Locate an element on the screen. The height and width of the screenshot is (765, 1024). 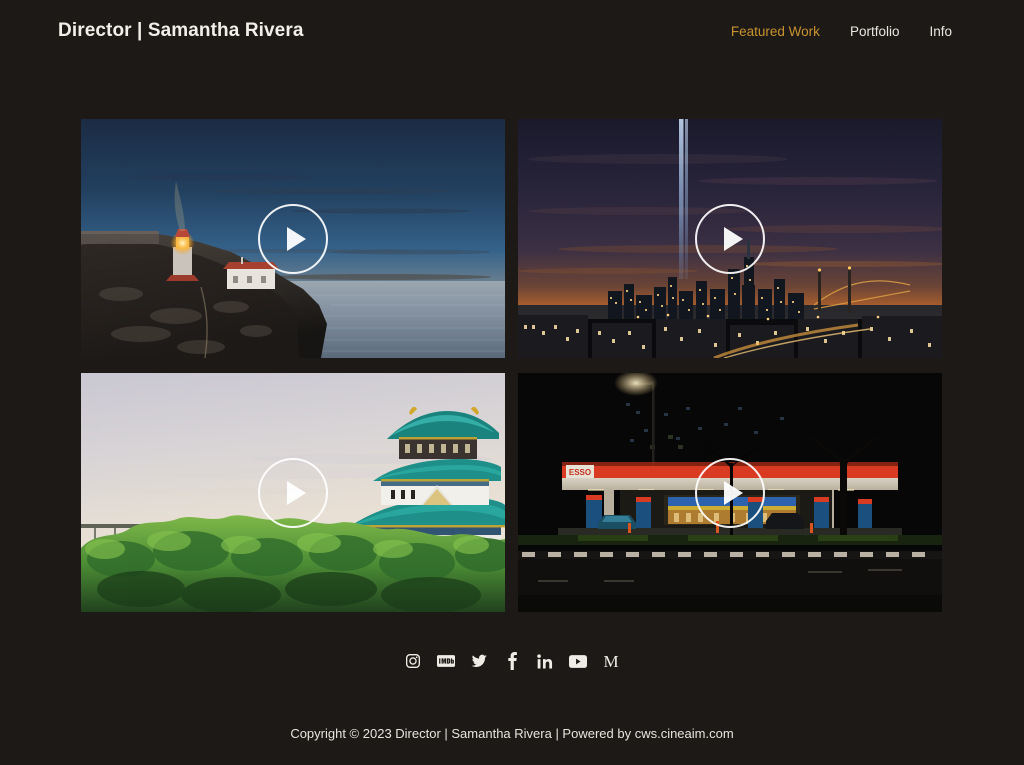
social-link-facebook is located at coordinates (512, 661).